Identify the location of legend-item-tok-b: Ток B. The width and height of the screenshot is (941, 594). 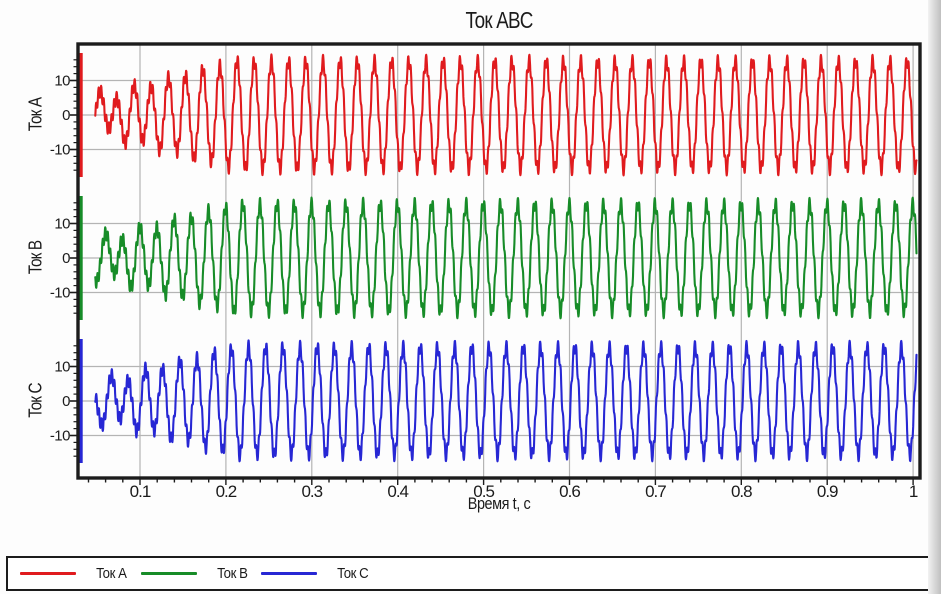
(195, 573).